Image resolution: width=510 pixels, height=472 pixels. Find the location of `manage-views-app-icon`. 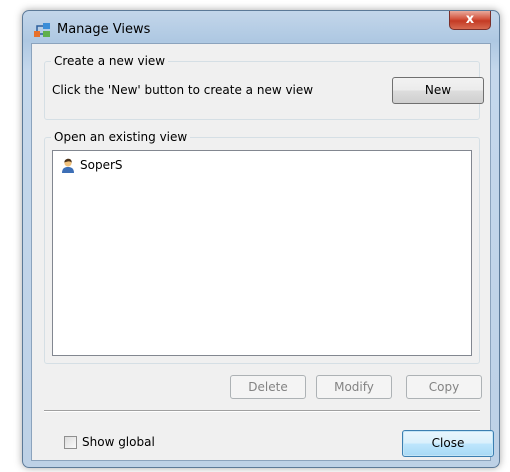

manage-views-app-icon is located at coordinates (42, 30).